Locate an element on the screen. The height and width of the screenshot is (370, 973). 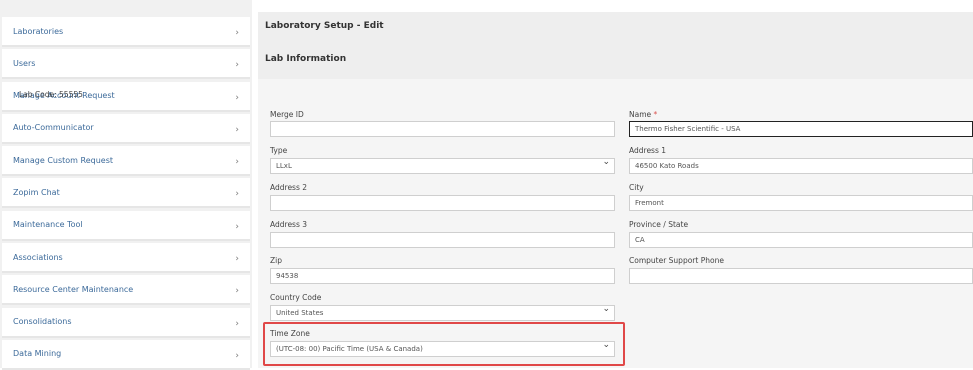
merge-id-label: Merge ID is located at coordinates (287, 114).